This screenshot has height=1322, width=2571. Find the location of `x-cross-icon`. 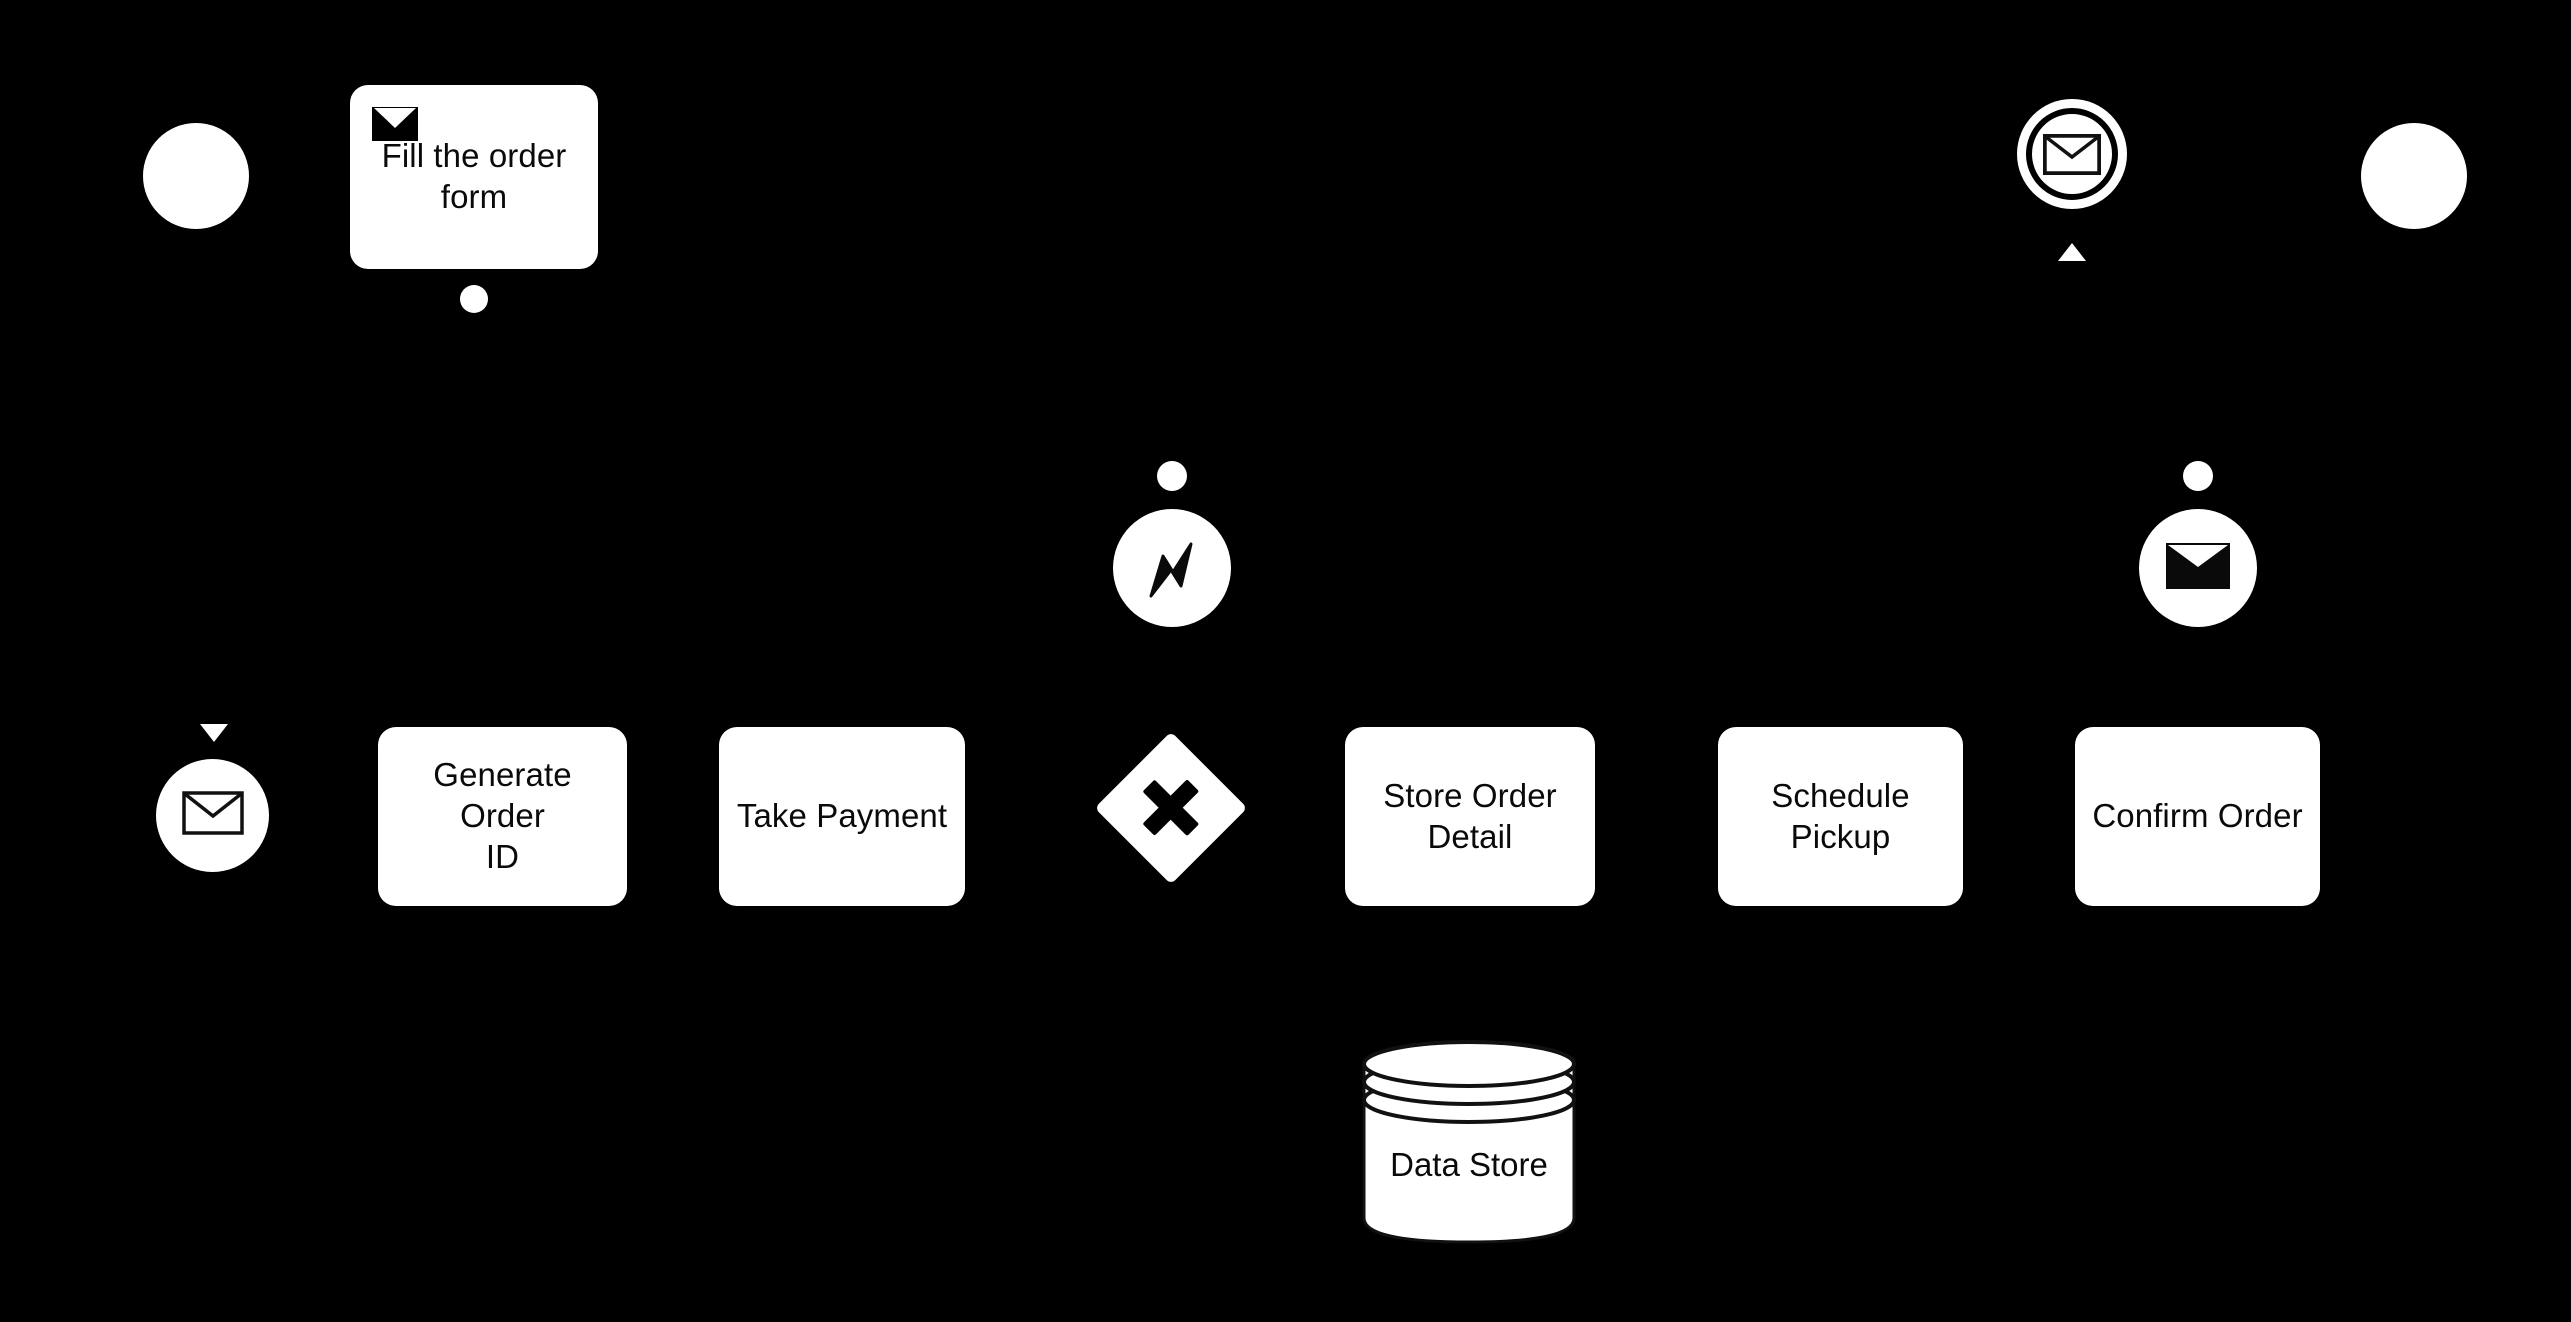

x-cross-icon is located at coordinates (1171, 808).